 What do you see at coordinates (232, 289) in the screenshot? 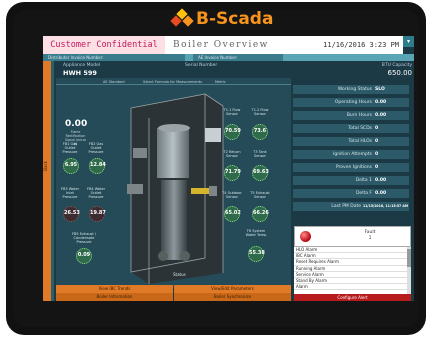
I see `view-edit-parameters-button: View/Edit Parameters` at bounding box center [232, 289].